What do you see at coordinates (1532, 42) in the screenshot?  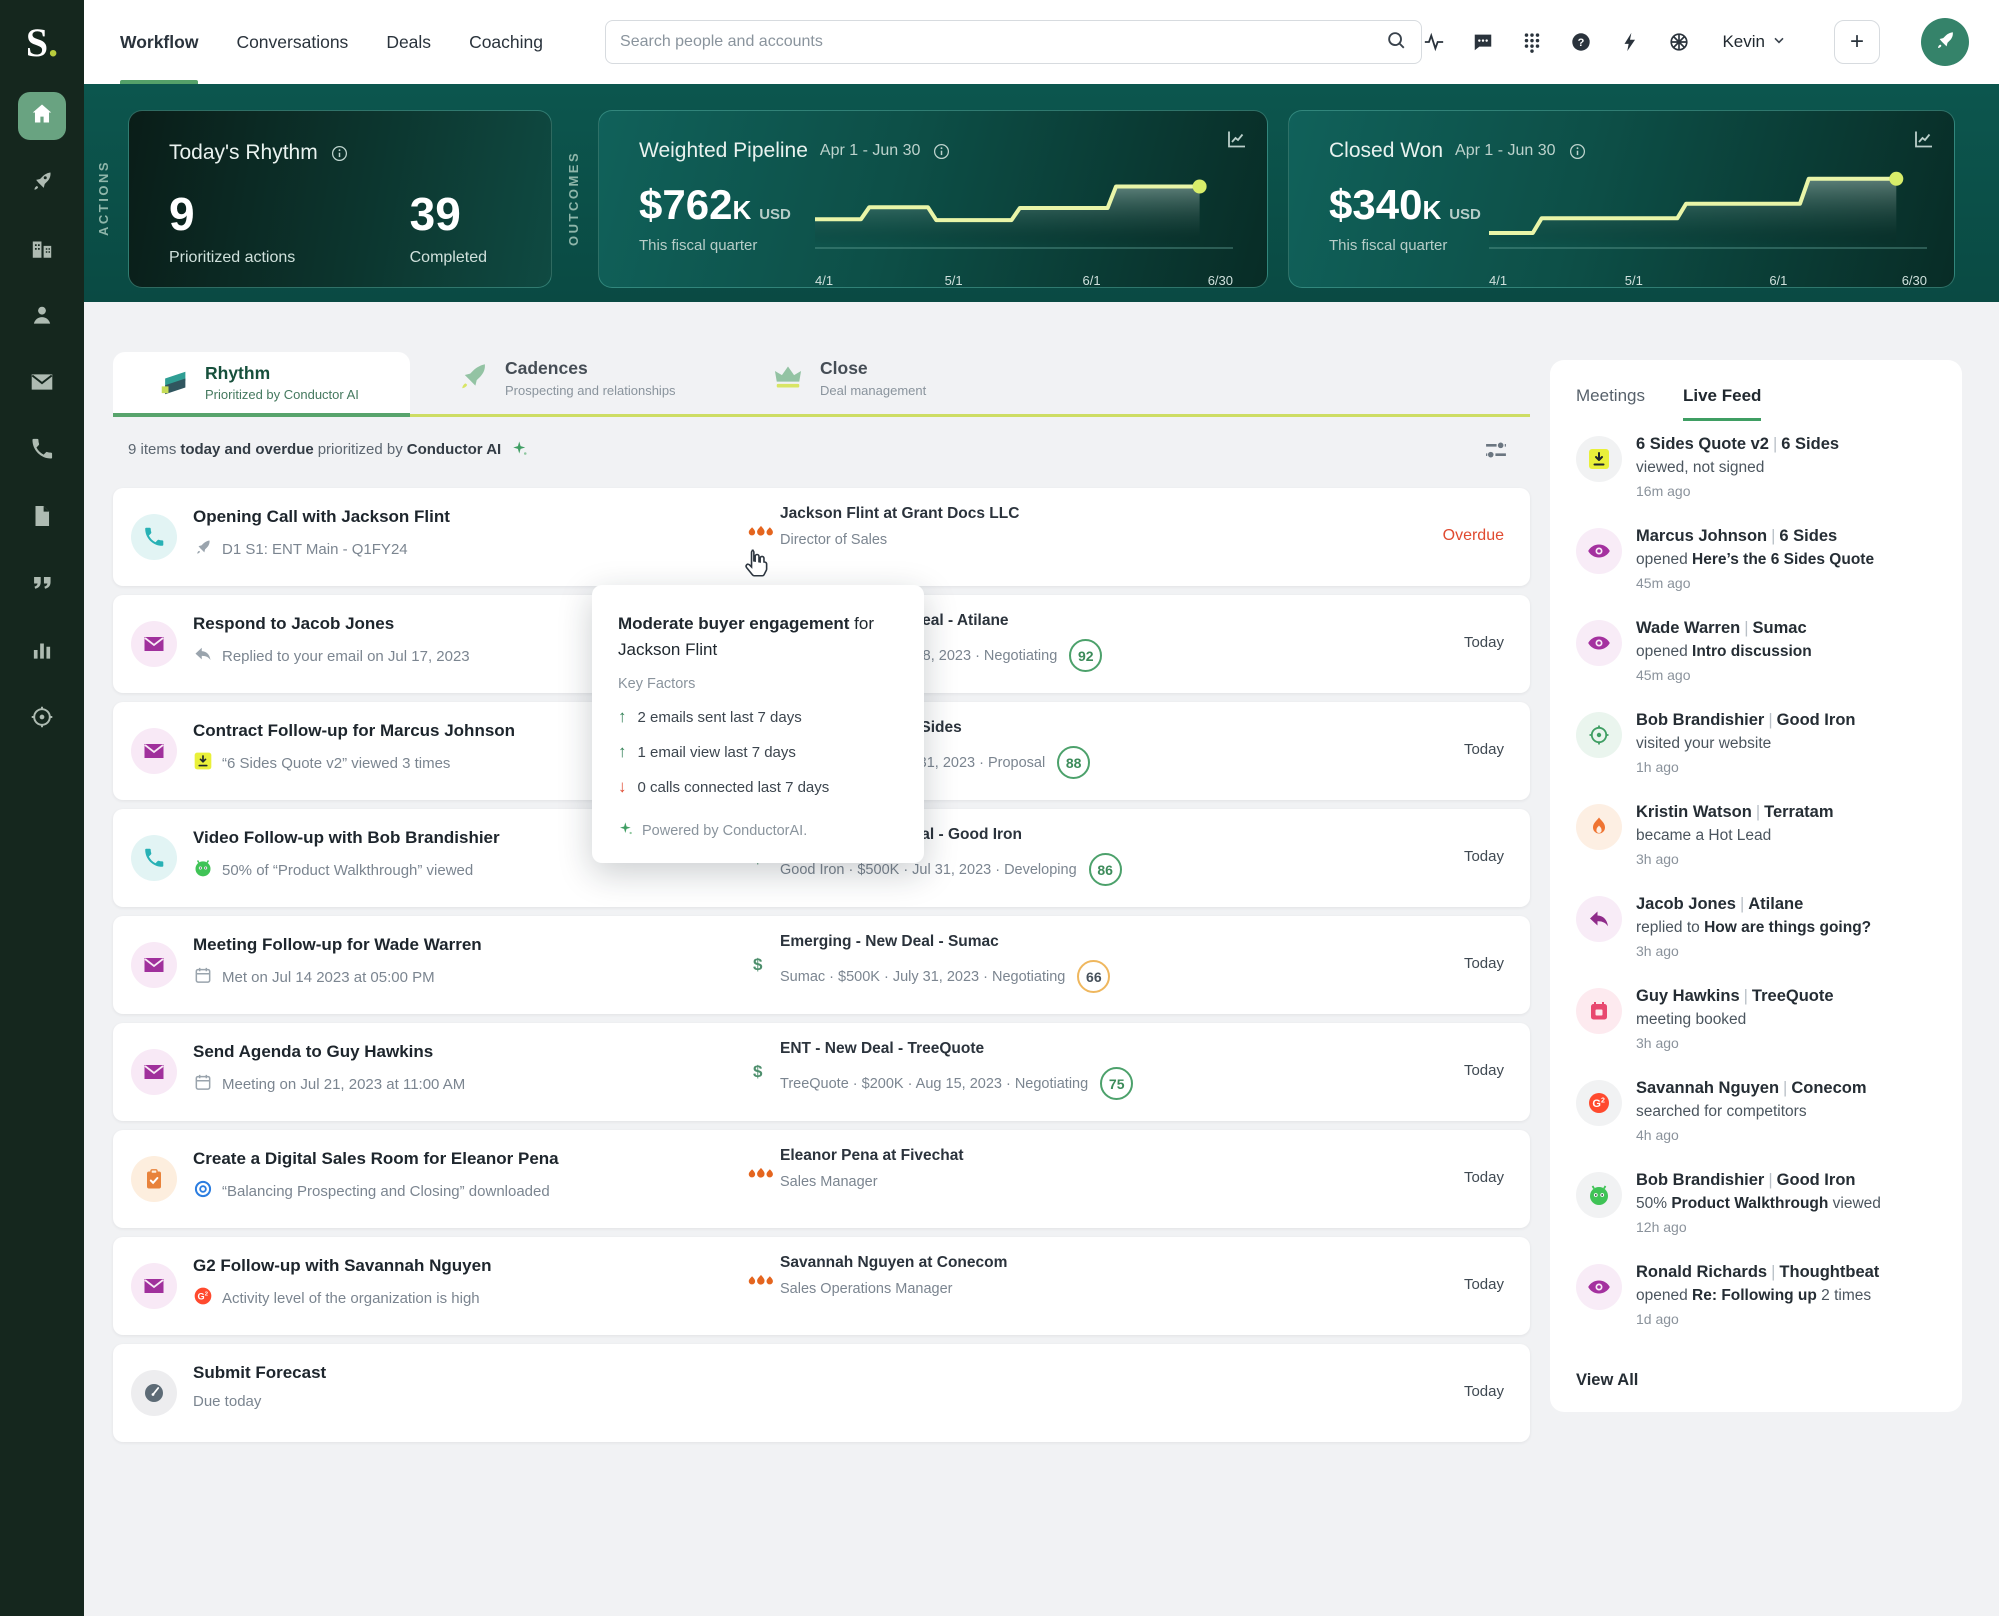 I see `dialpad-icon` at bounding box center [1532, 42].